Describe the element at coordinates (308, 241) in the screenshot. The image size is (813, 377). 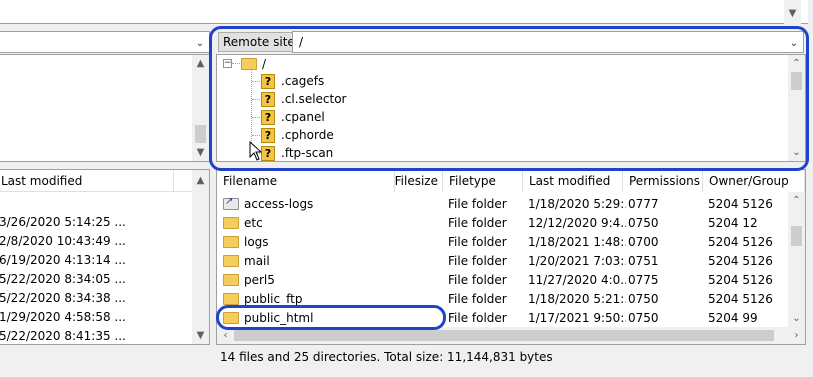
I see `cell-filename: logs` at that location.